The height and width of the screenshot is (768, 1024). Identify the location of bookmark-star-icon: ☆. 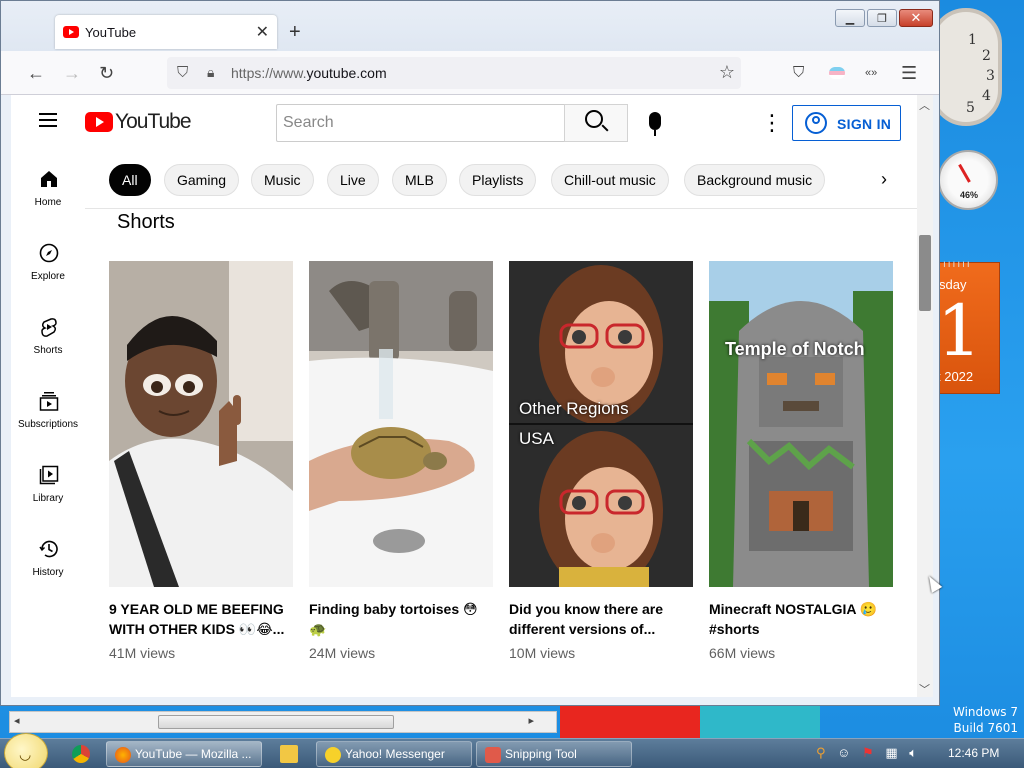
(727, 72).